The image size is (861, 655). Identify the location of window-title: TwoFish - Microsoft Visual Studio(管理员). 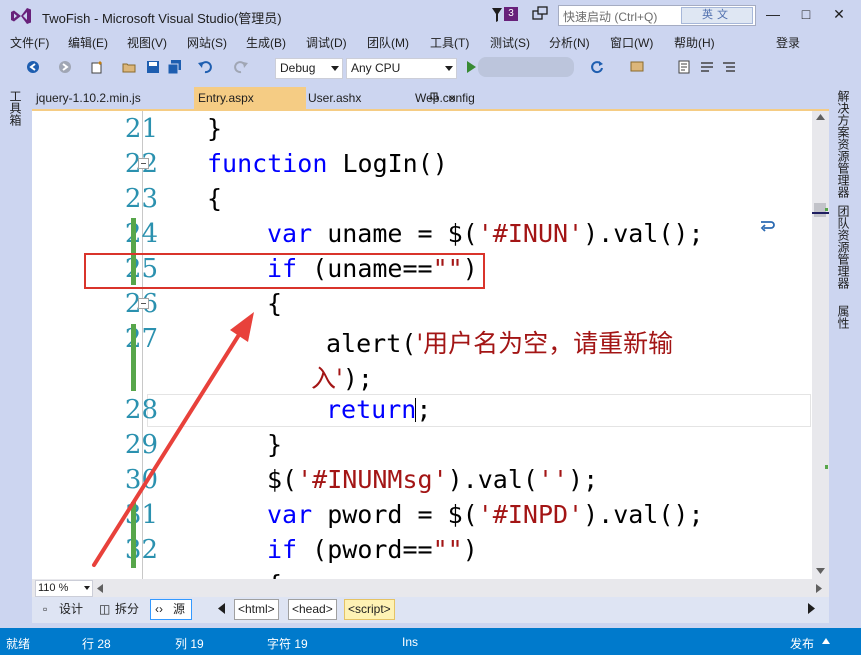
(162, 18).